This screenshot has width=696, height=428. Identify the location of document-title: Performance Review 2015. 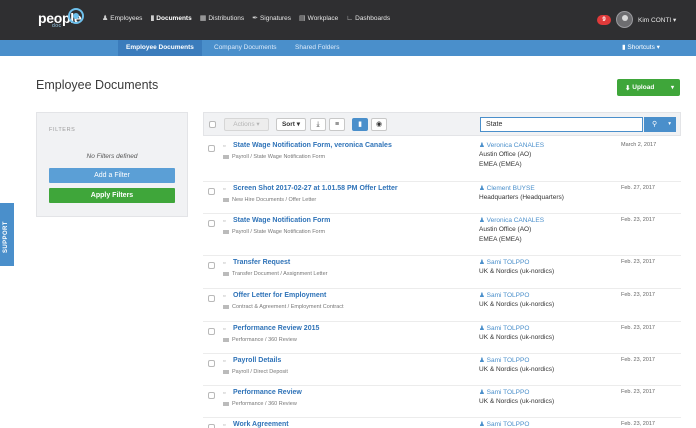
(276, 328).